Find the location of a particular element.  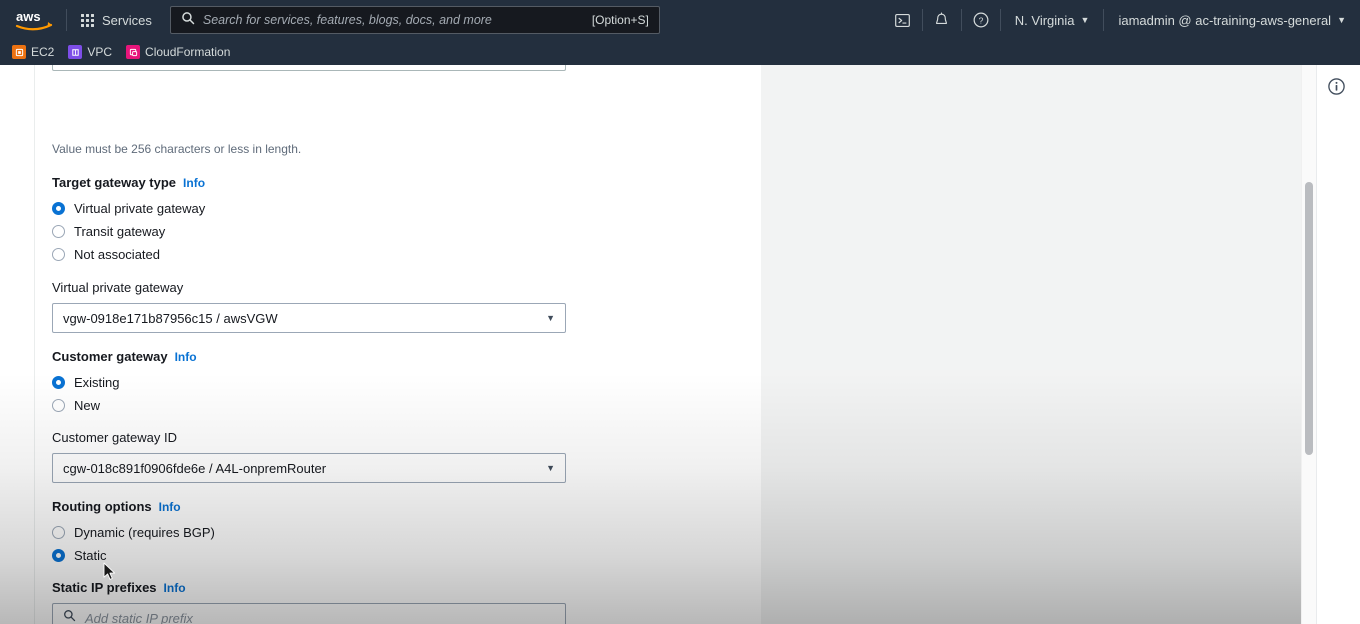

help-panel is located at coordinates (1338, 344).